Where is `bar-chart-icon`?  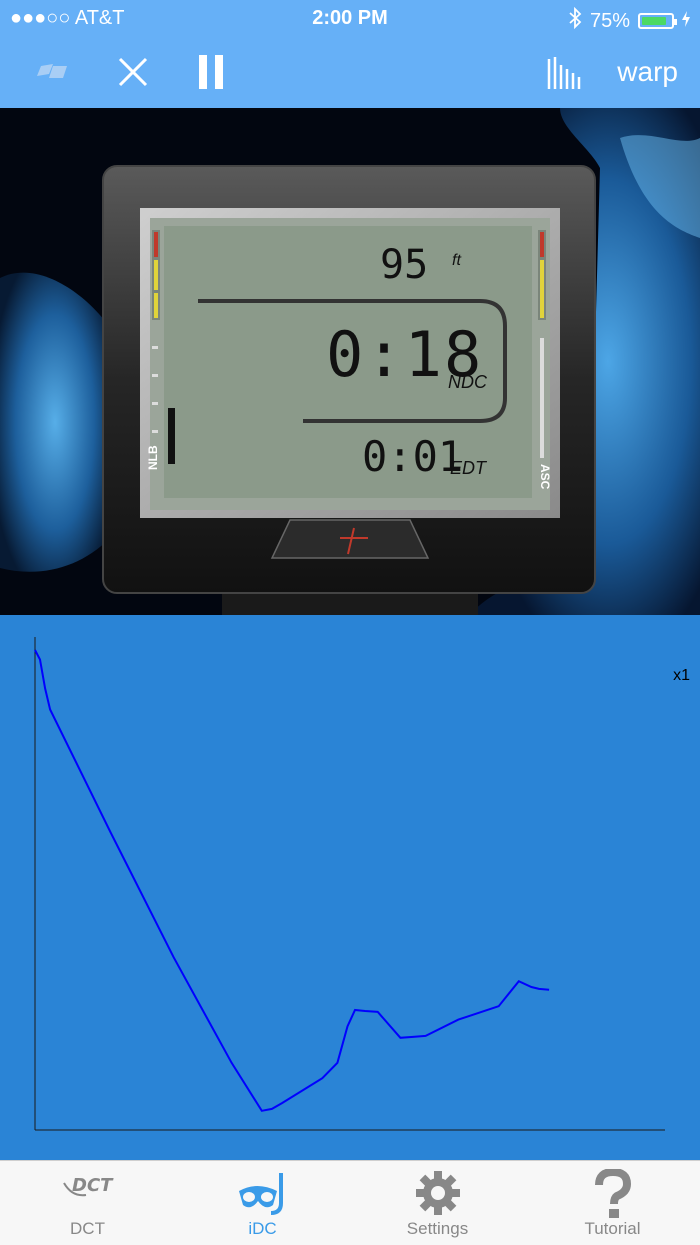 bar-chart-icon is located at coordinates (564, 72).